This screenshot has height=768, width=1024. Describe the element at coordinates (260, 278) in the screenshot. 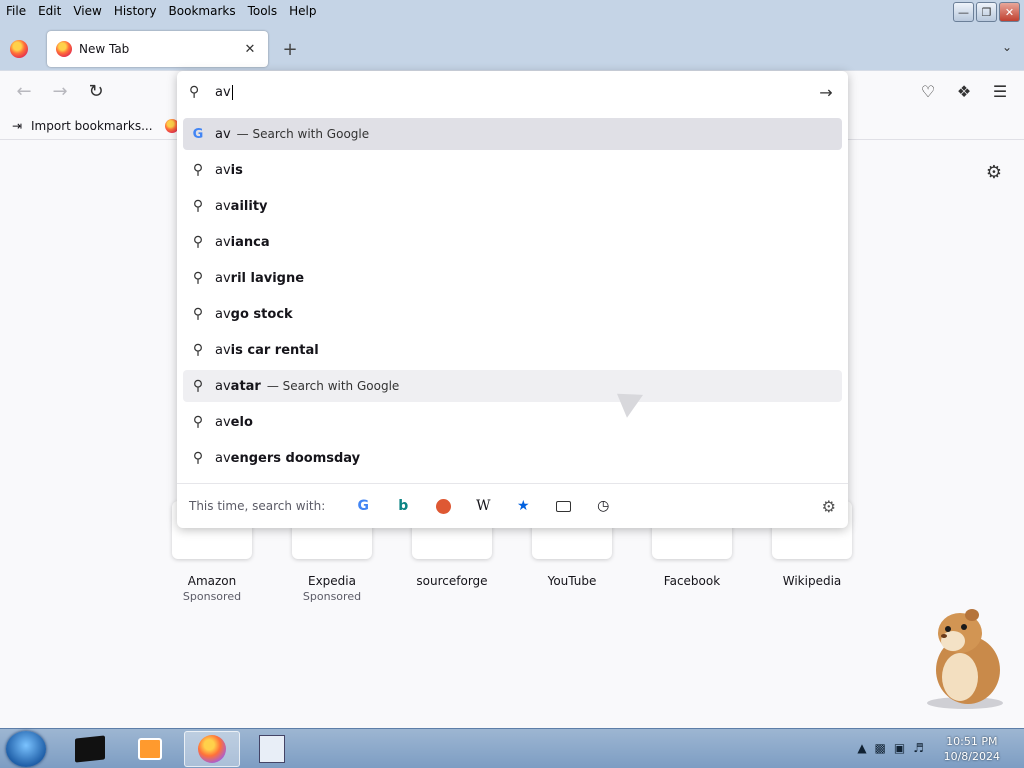

I see `suggestion-text: avril lavigne` at that location.